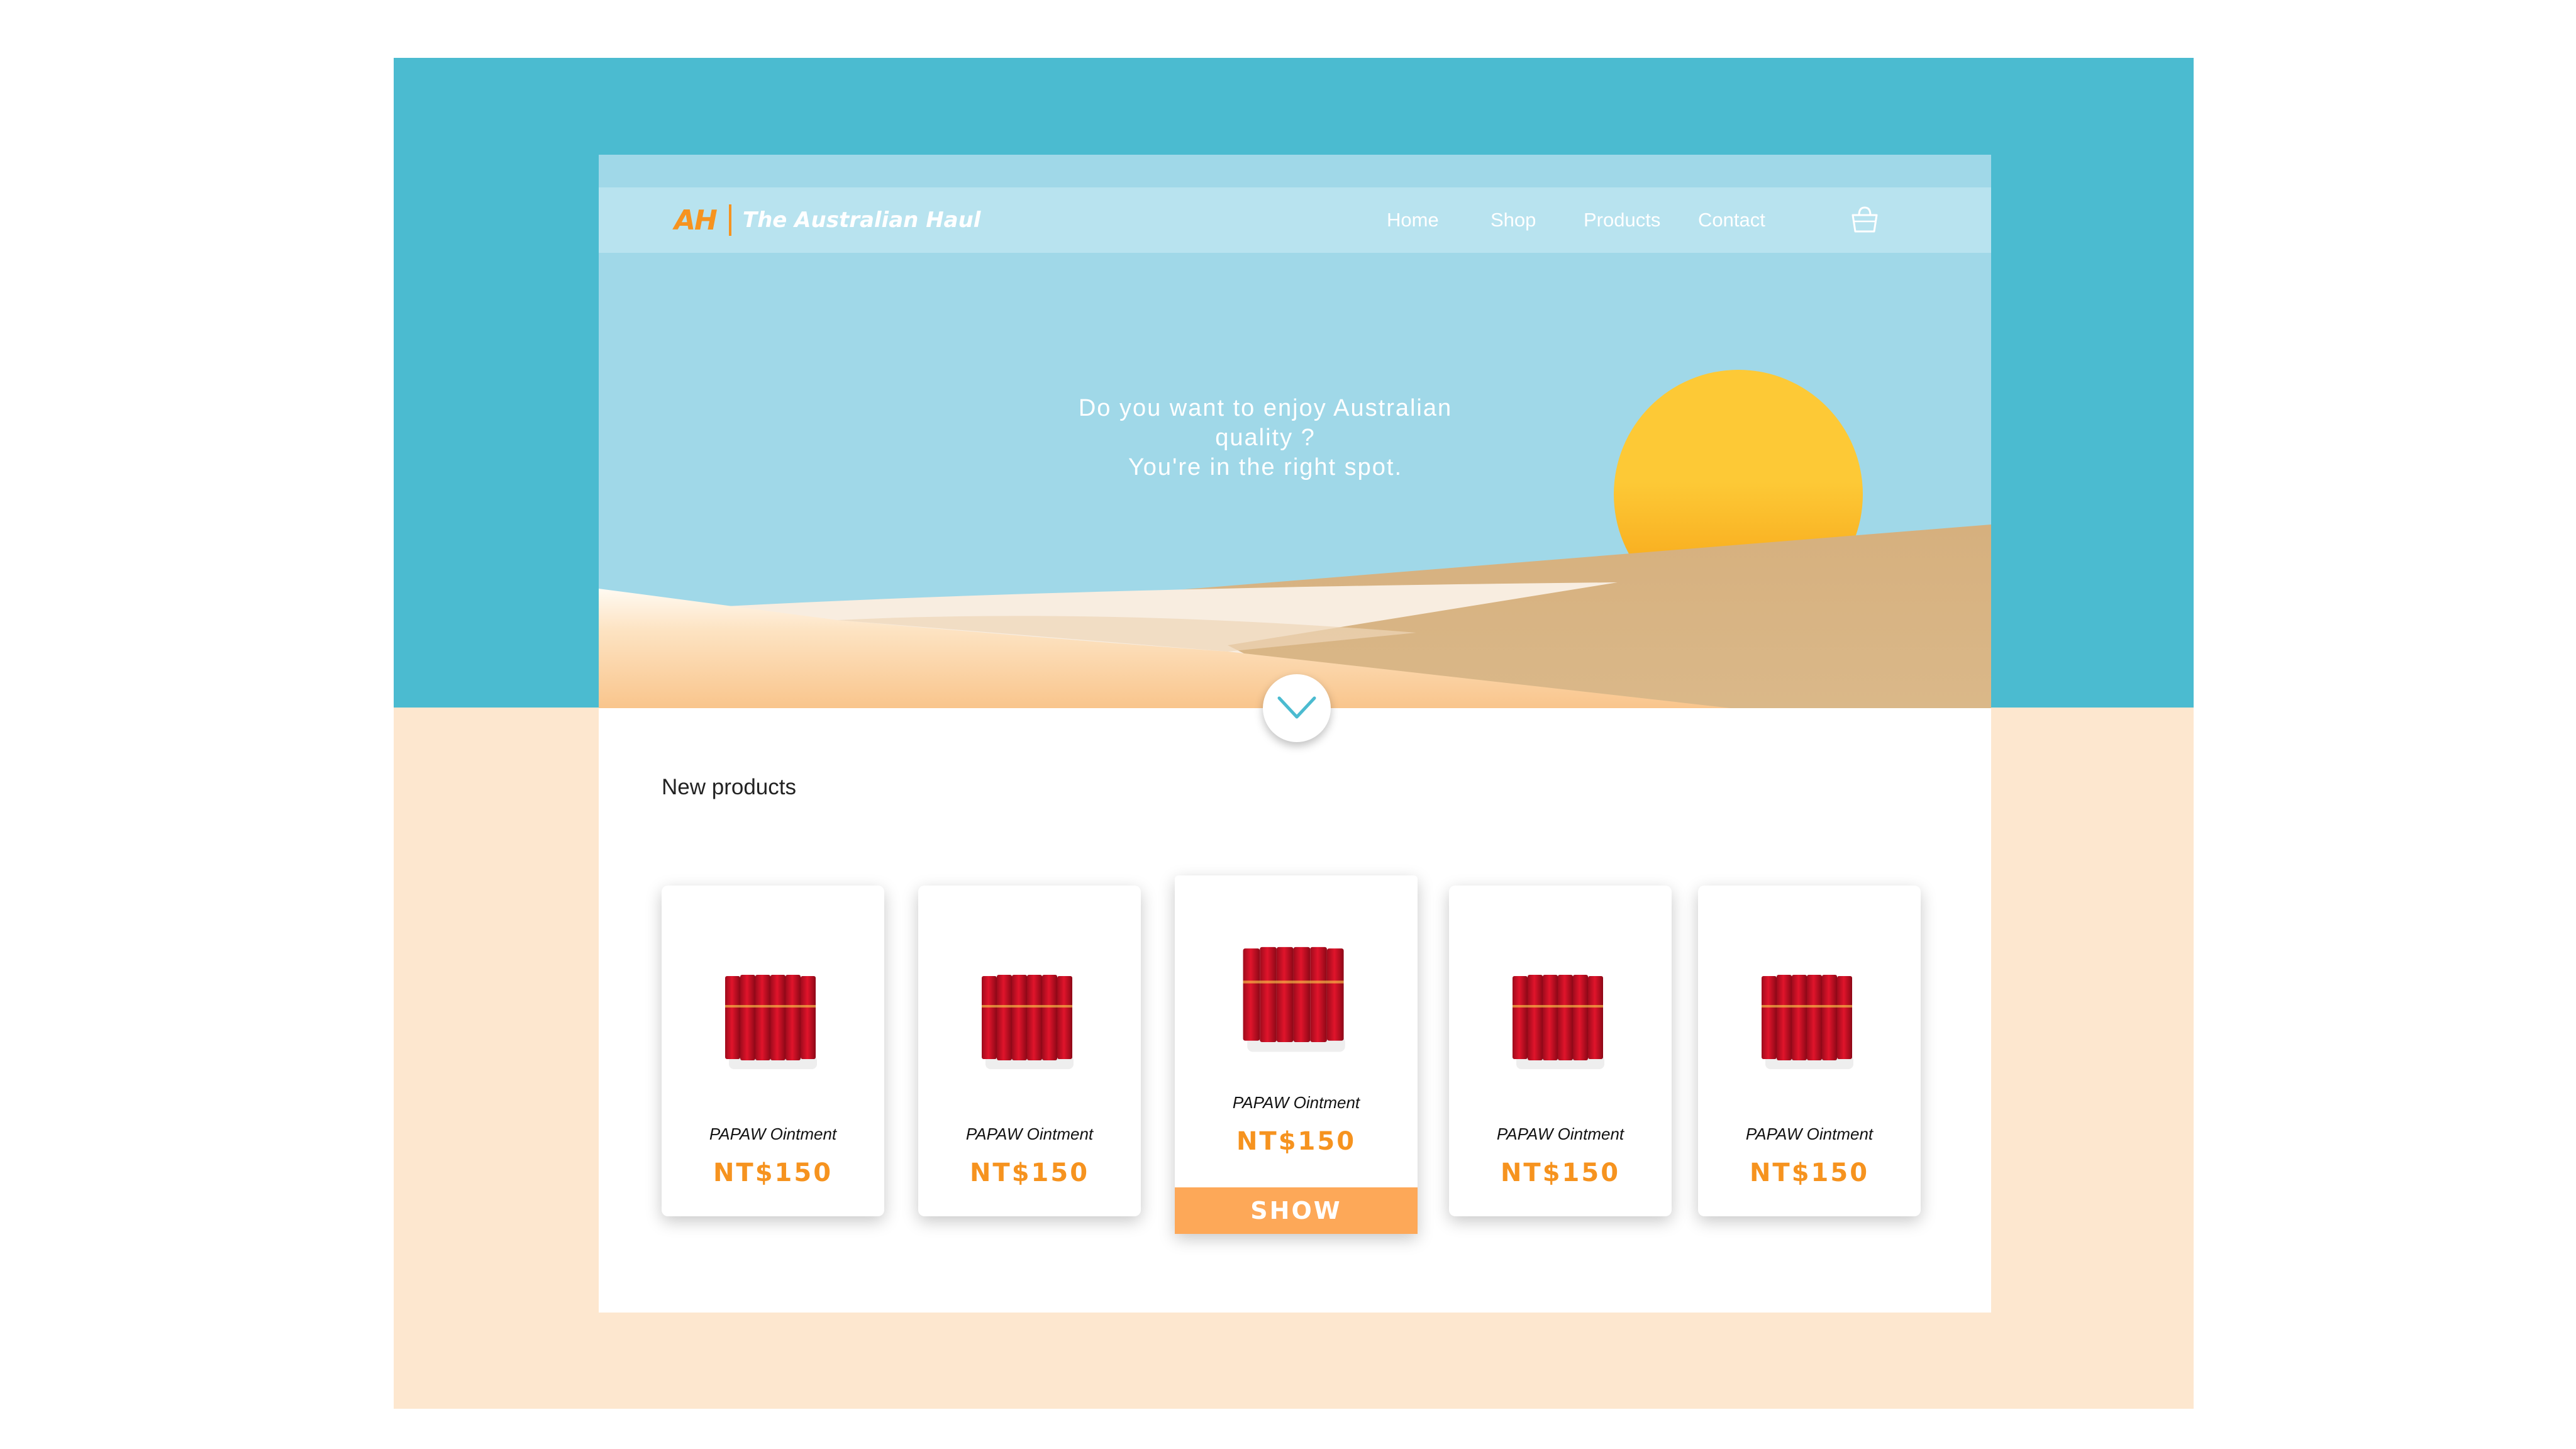 Image resolution: width=2576 pixels, height=1449 pixels. I want to click on show-button: SHOW, so click(1296, 1210).